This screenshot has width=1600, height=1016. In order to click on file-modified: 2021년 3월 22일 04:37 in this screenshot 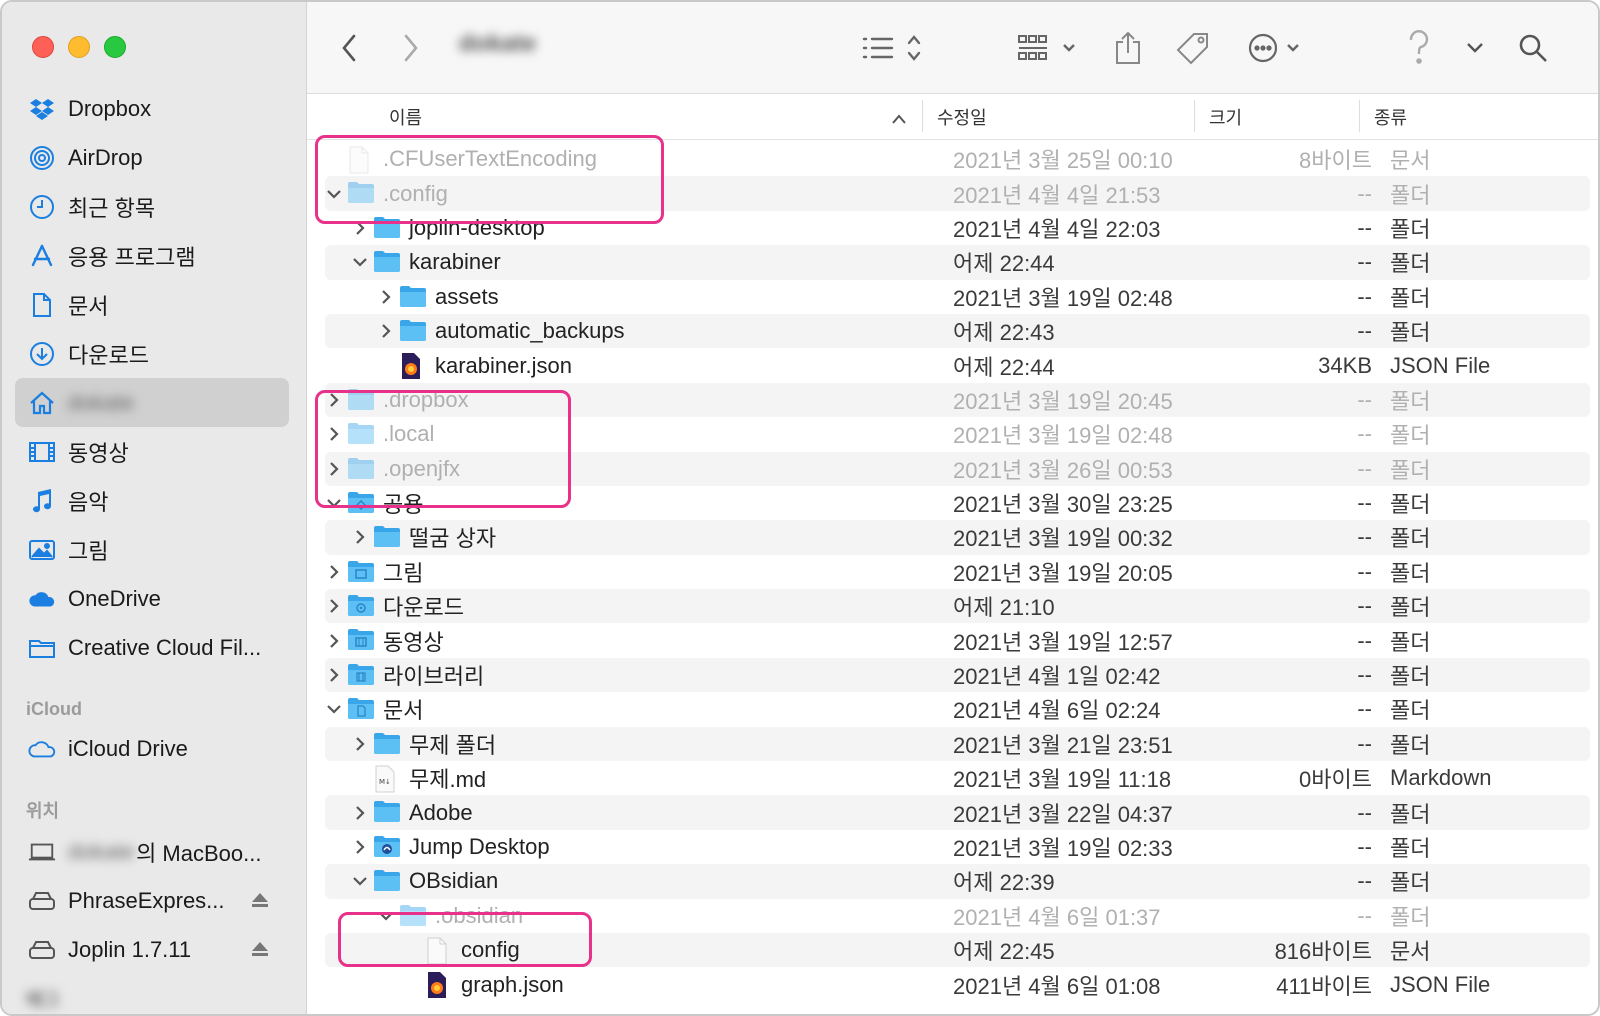, I will do `click(1063, 814)`.